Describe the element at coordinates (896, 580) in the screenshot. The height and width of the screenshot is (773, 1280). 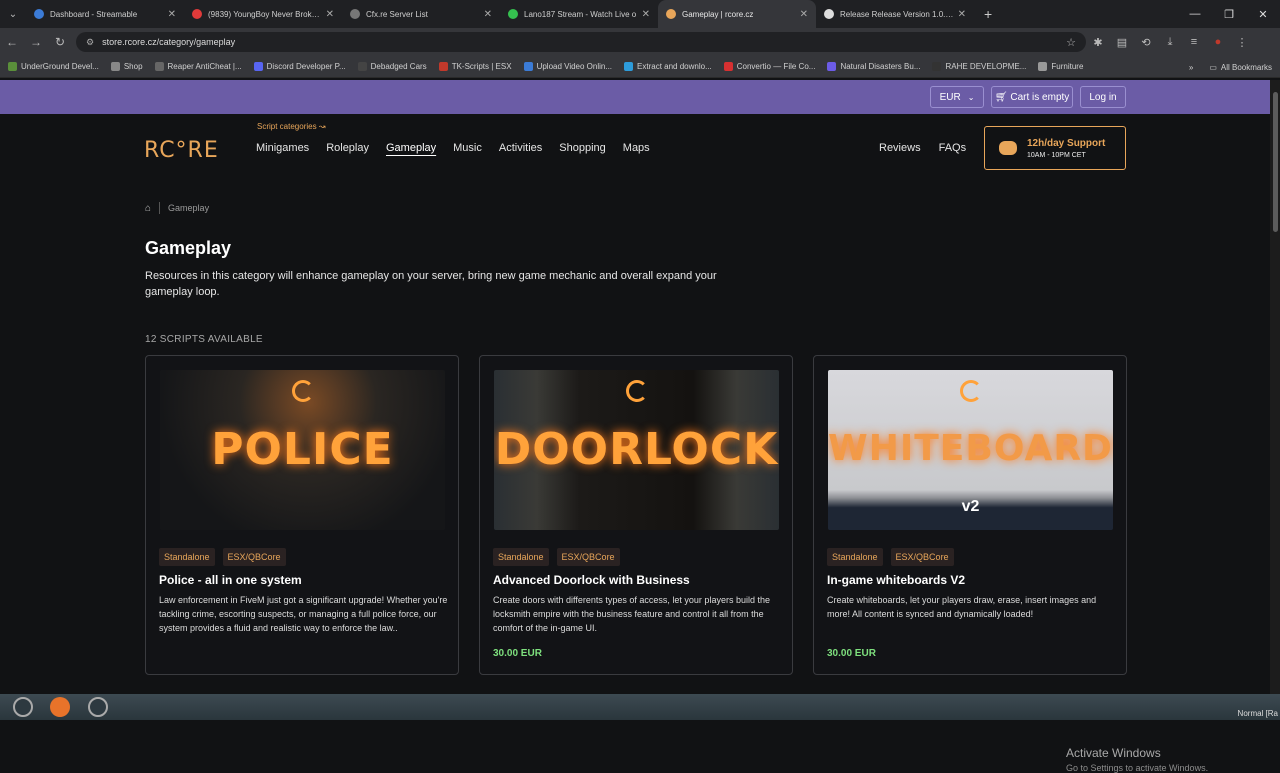
I see `product-title: In-game whiteboards V2` at that location.